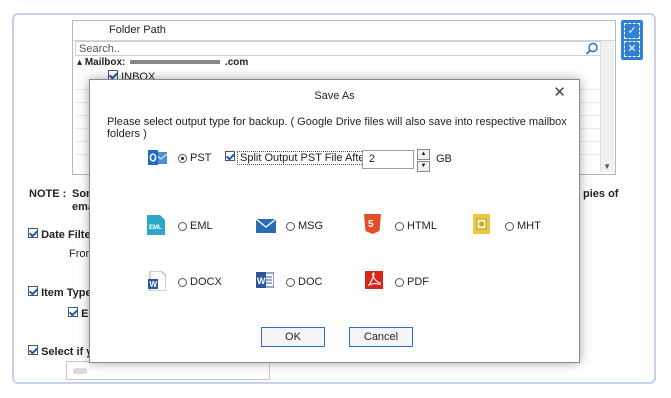  What do you see at coordinates (73, 312) in the screenshot?
I see `item-sub-checkbox` at bounding box center [73, 312].